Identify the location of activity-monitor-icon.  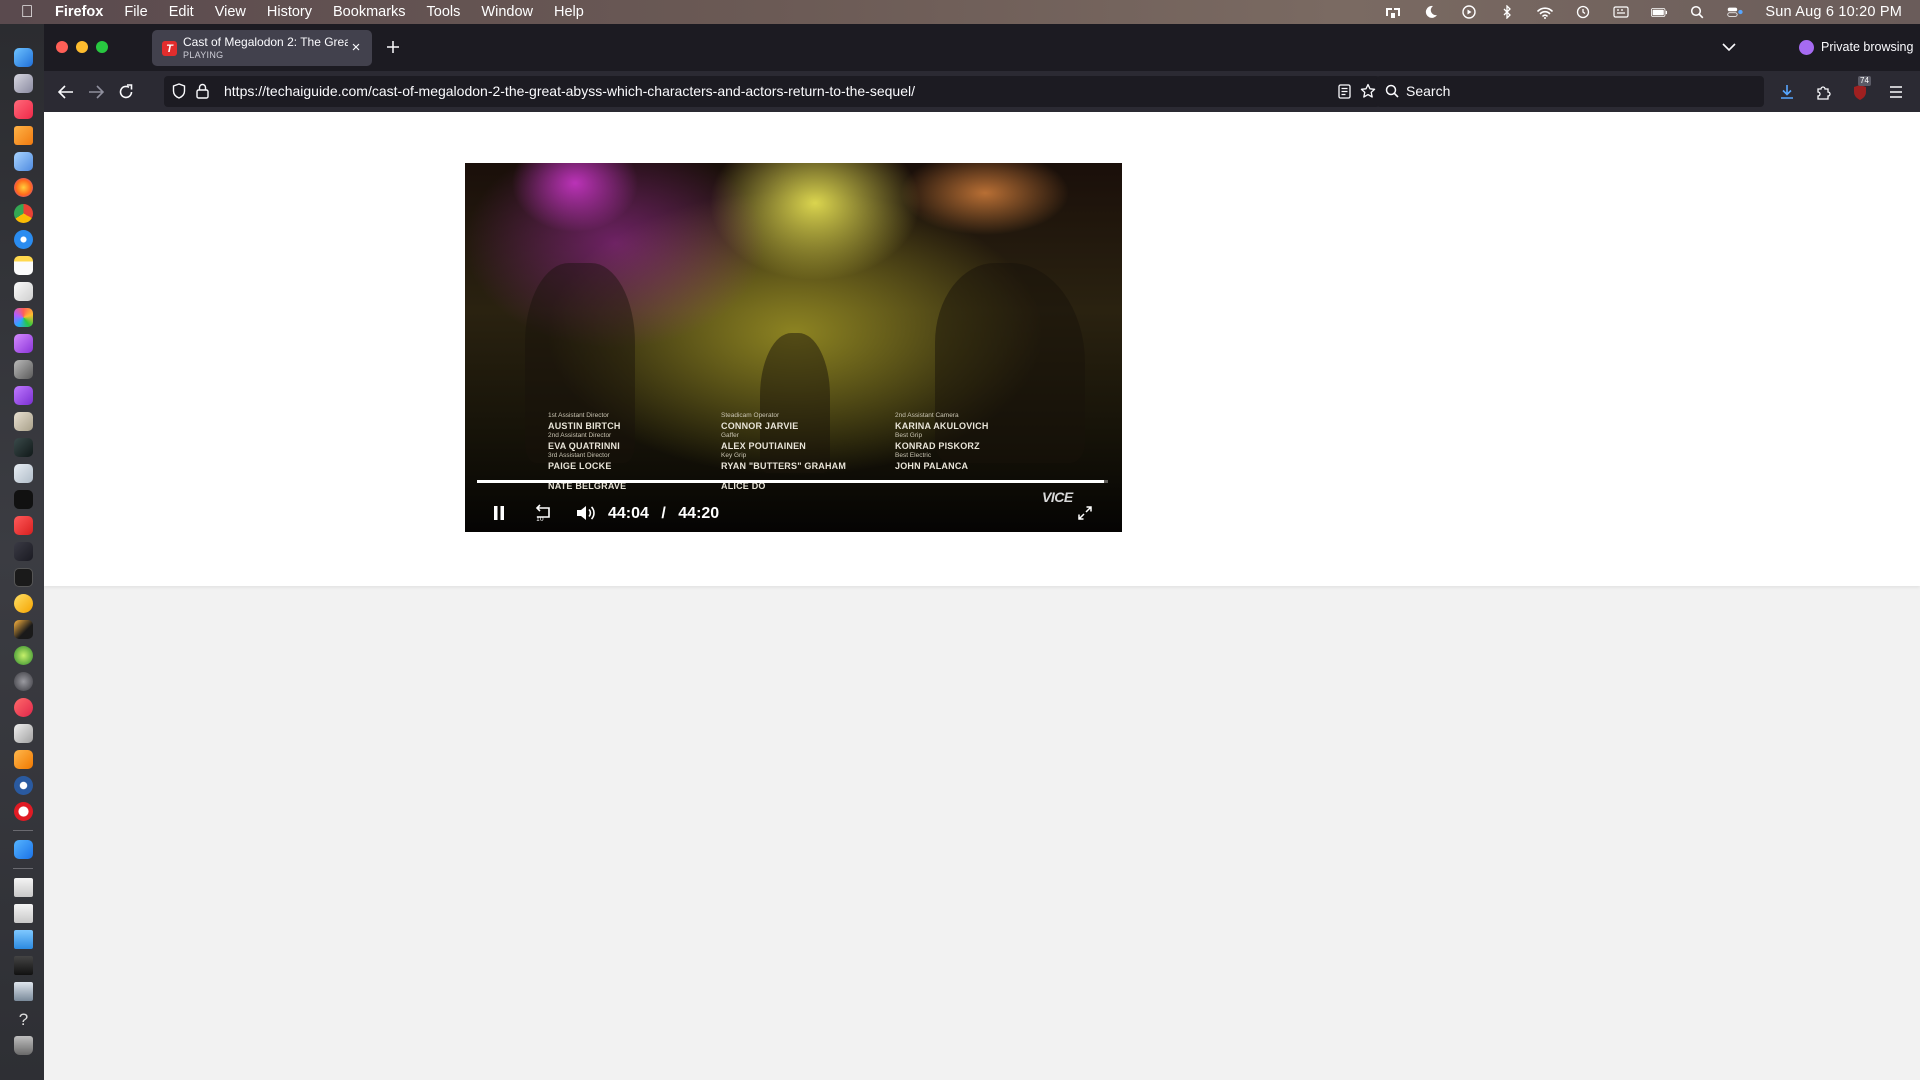
(23, 551).